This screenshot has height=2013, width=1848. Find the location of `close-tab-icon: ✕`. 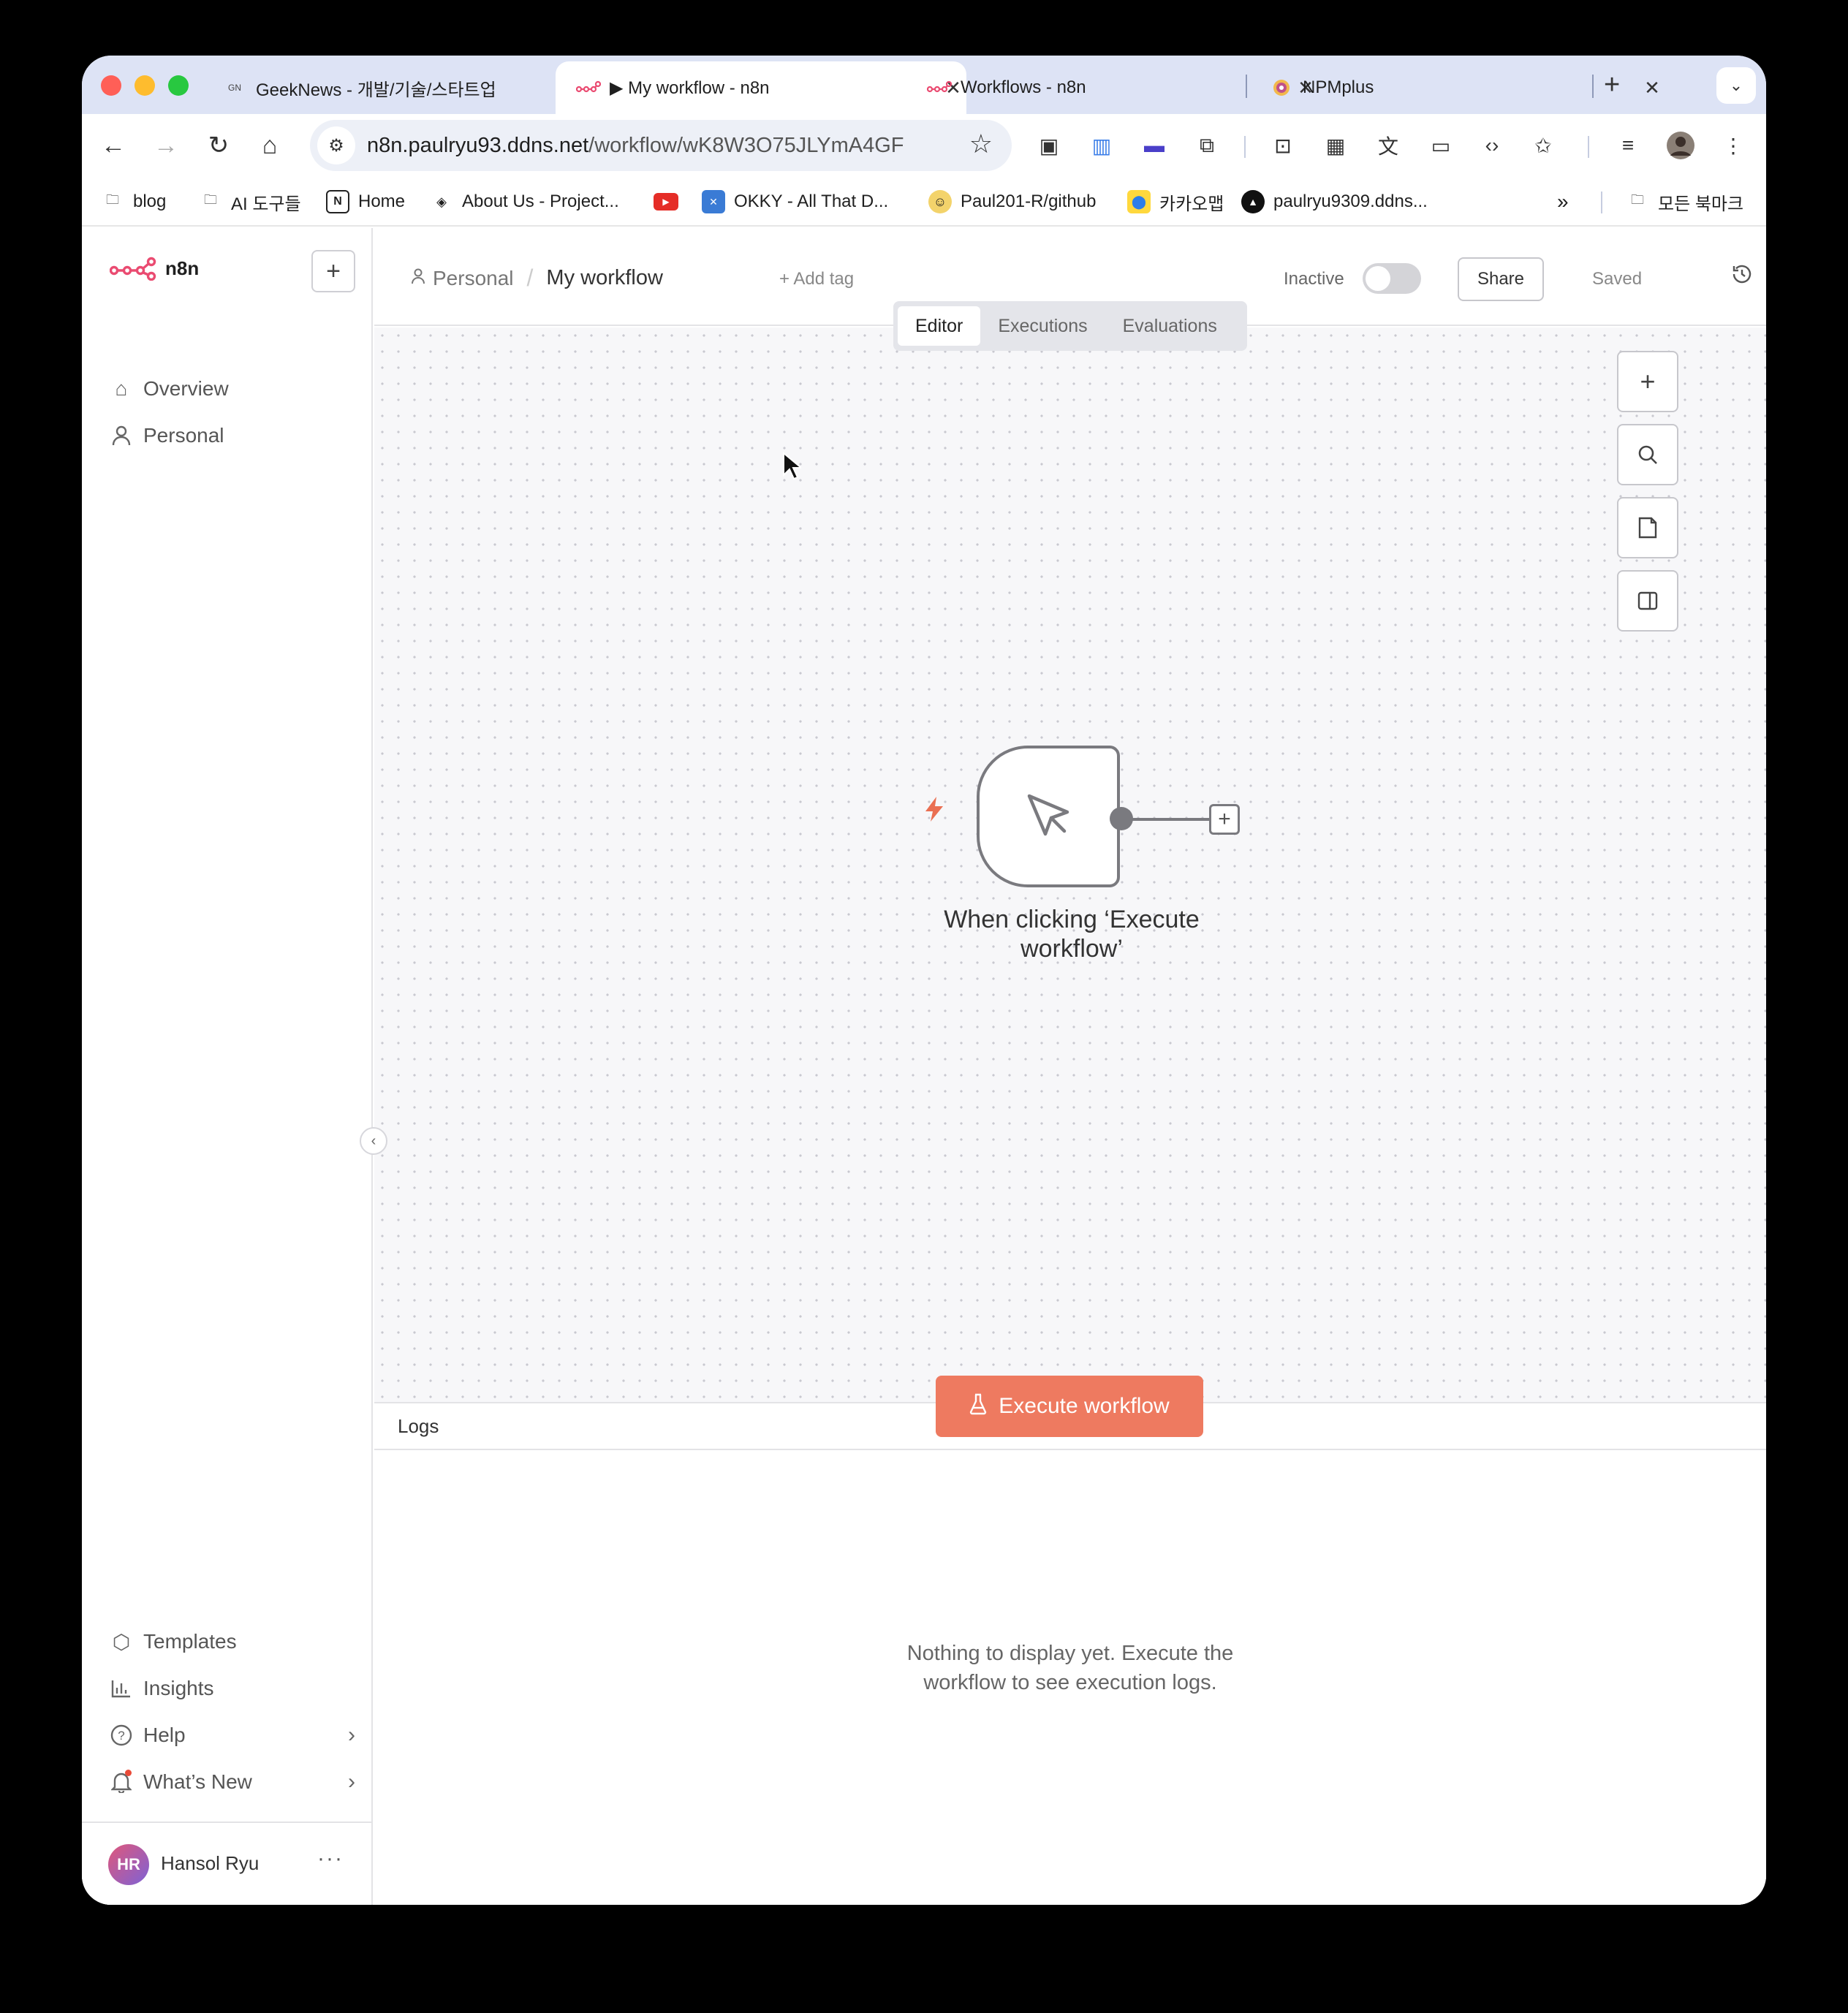

close-tab-icon: ✕ is located at coordinates (1652, 88).